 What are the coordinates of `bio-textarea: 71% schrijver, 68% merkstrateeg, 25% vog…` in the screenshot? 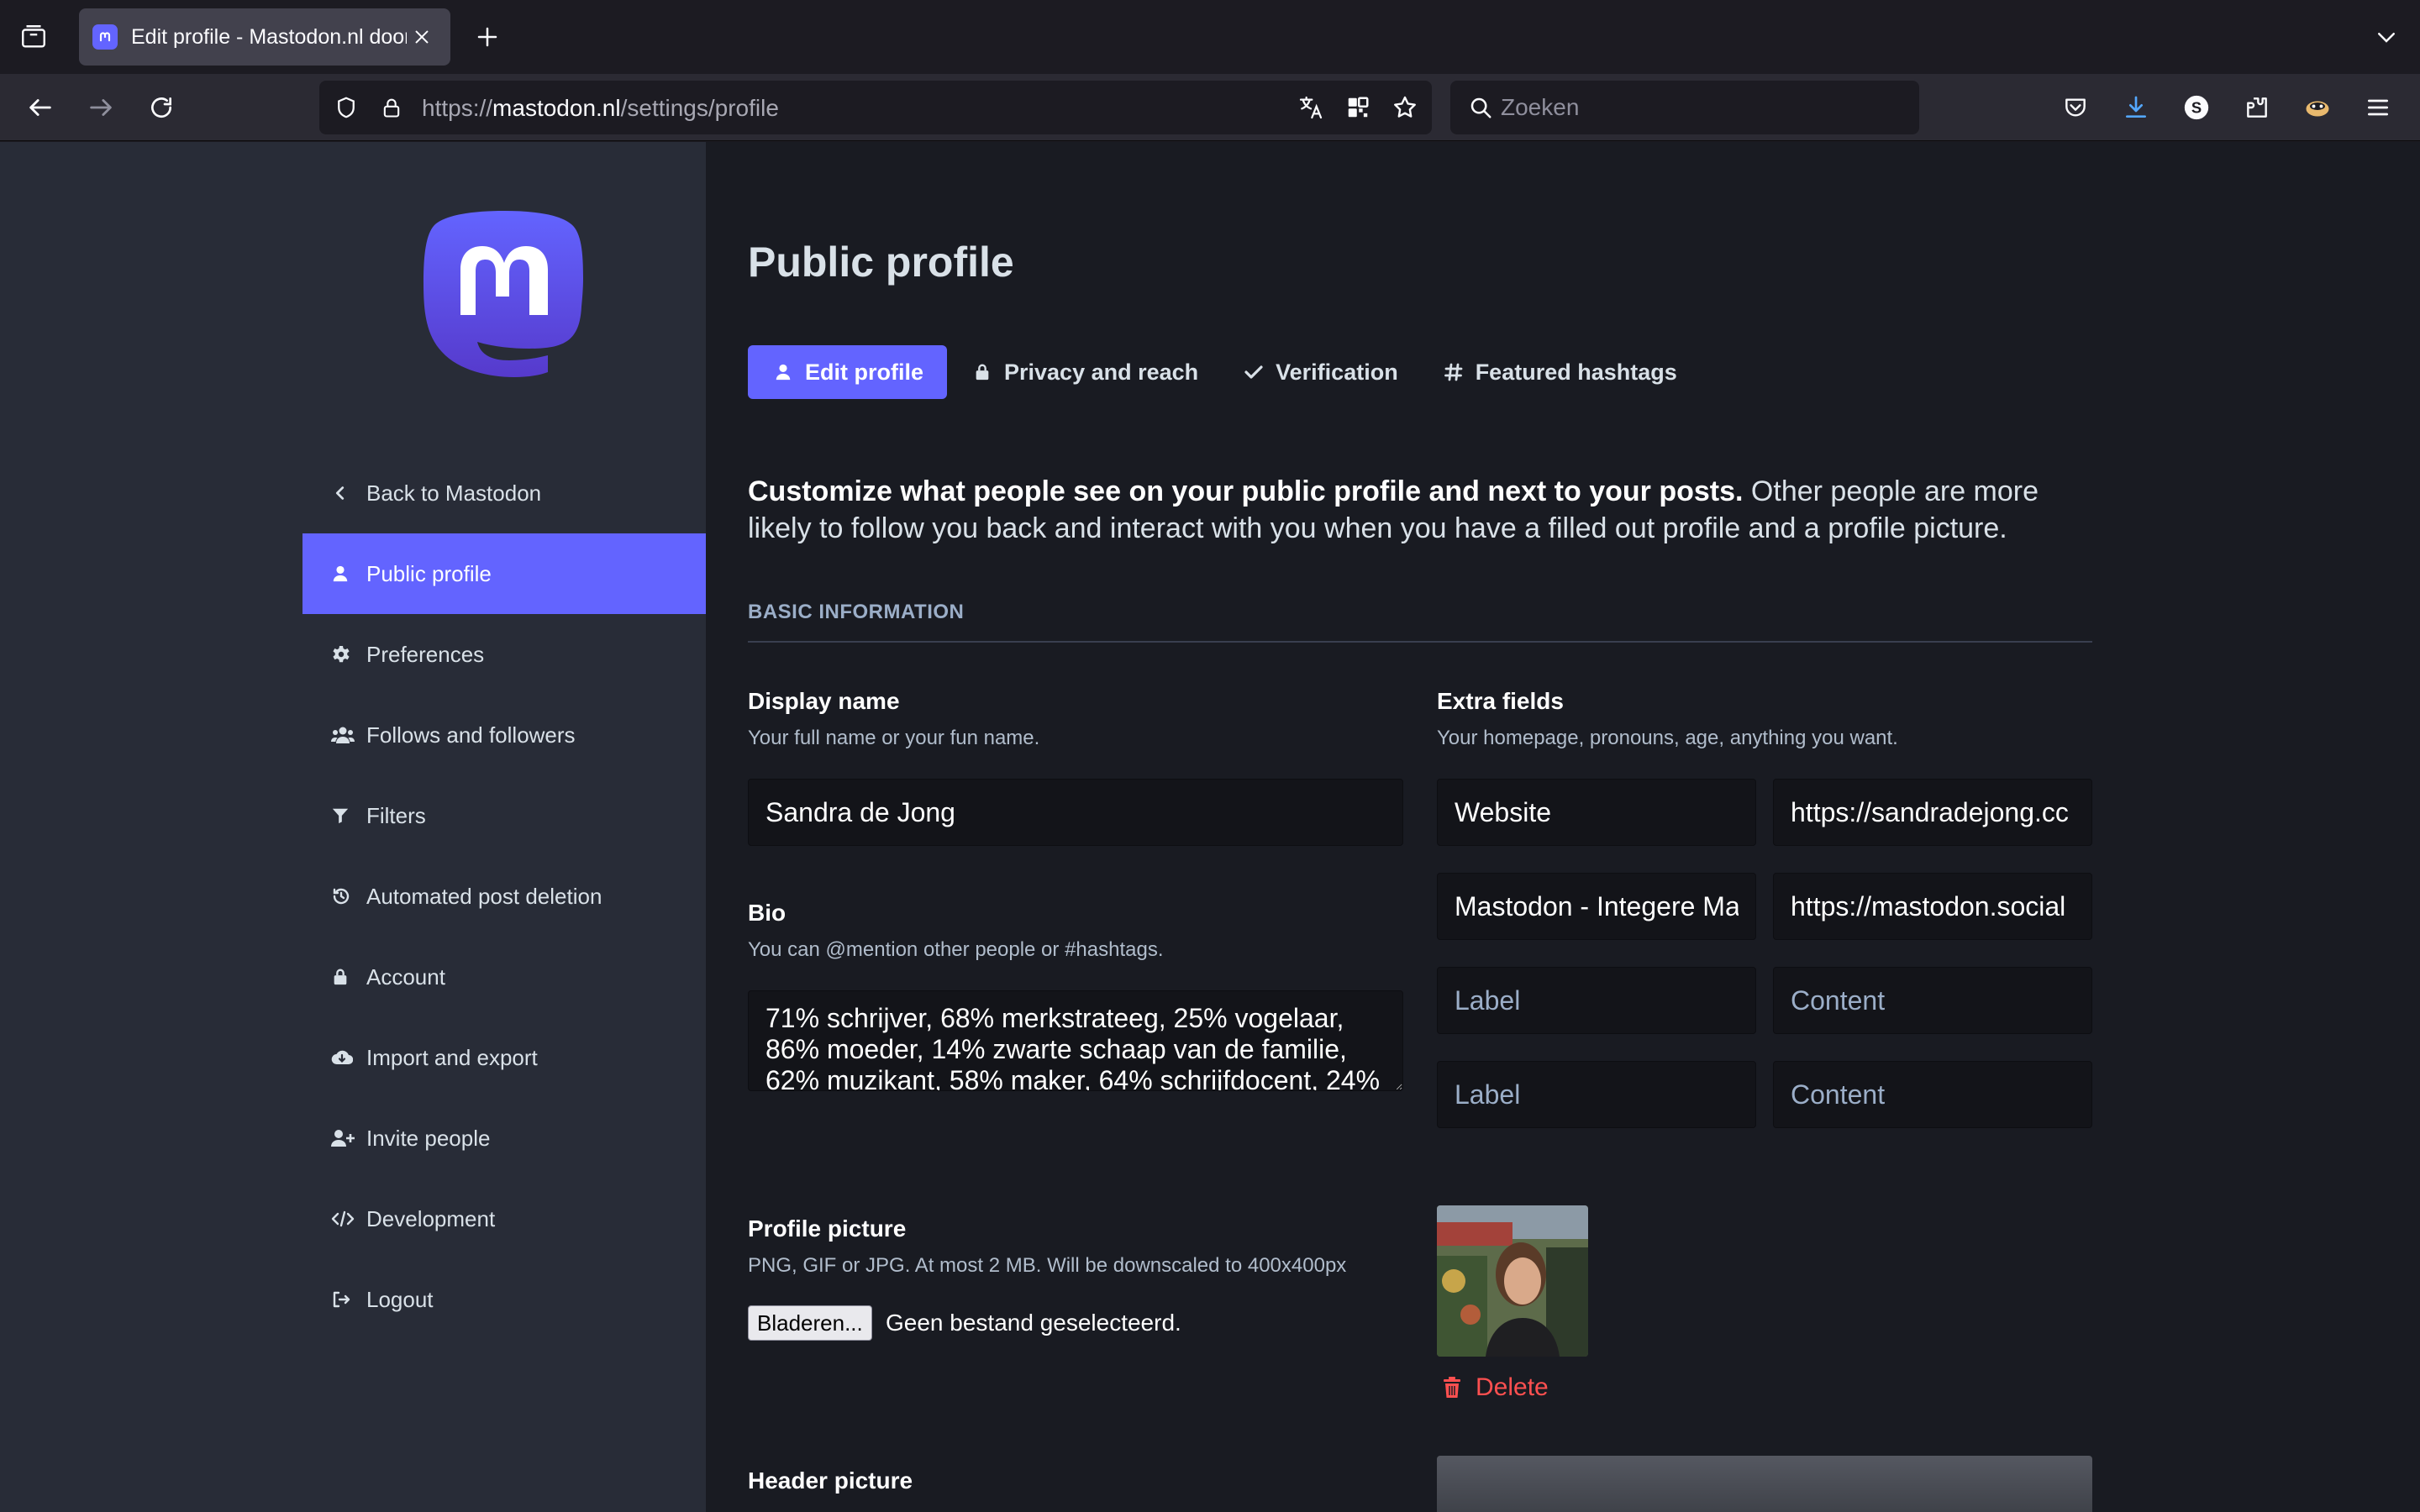 It's located at (1075, 1040).